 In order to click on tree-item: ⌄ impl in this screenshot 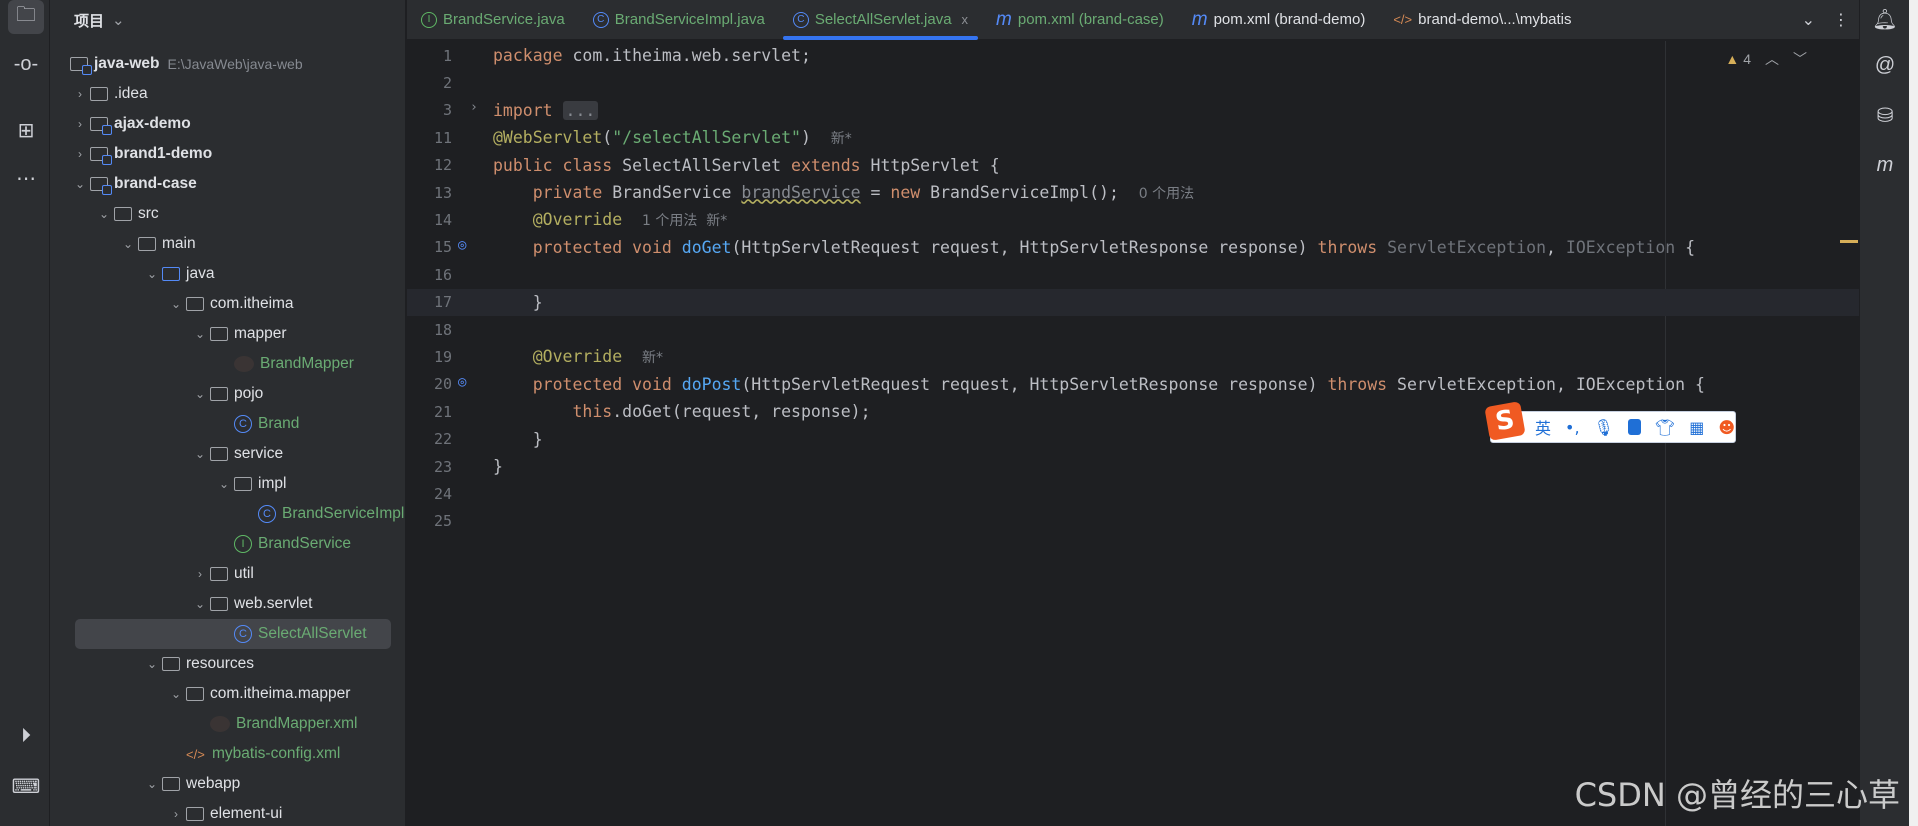, I will do `click(168, 484)`.